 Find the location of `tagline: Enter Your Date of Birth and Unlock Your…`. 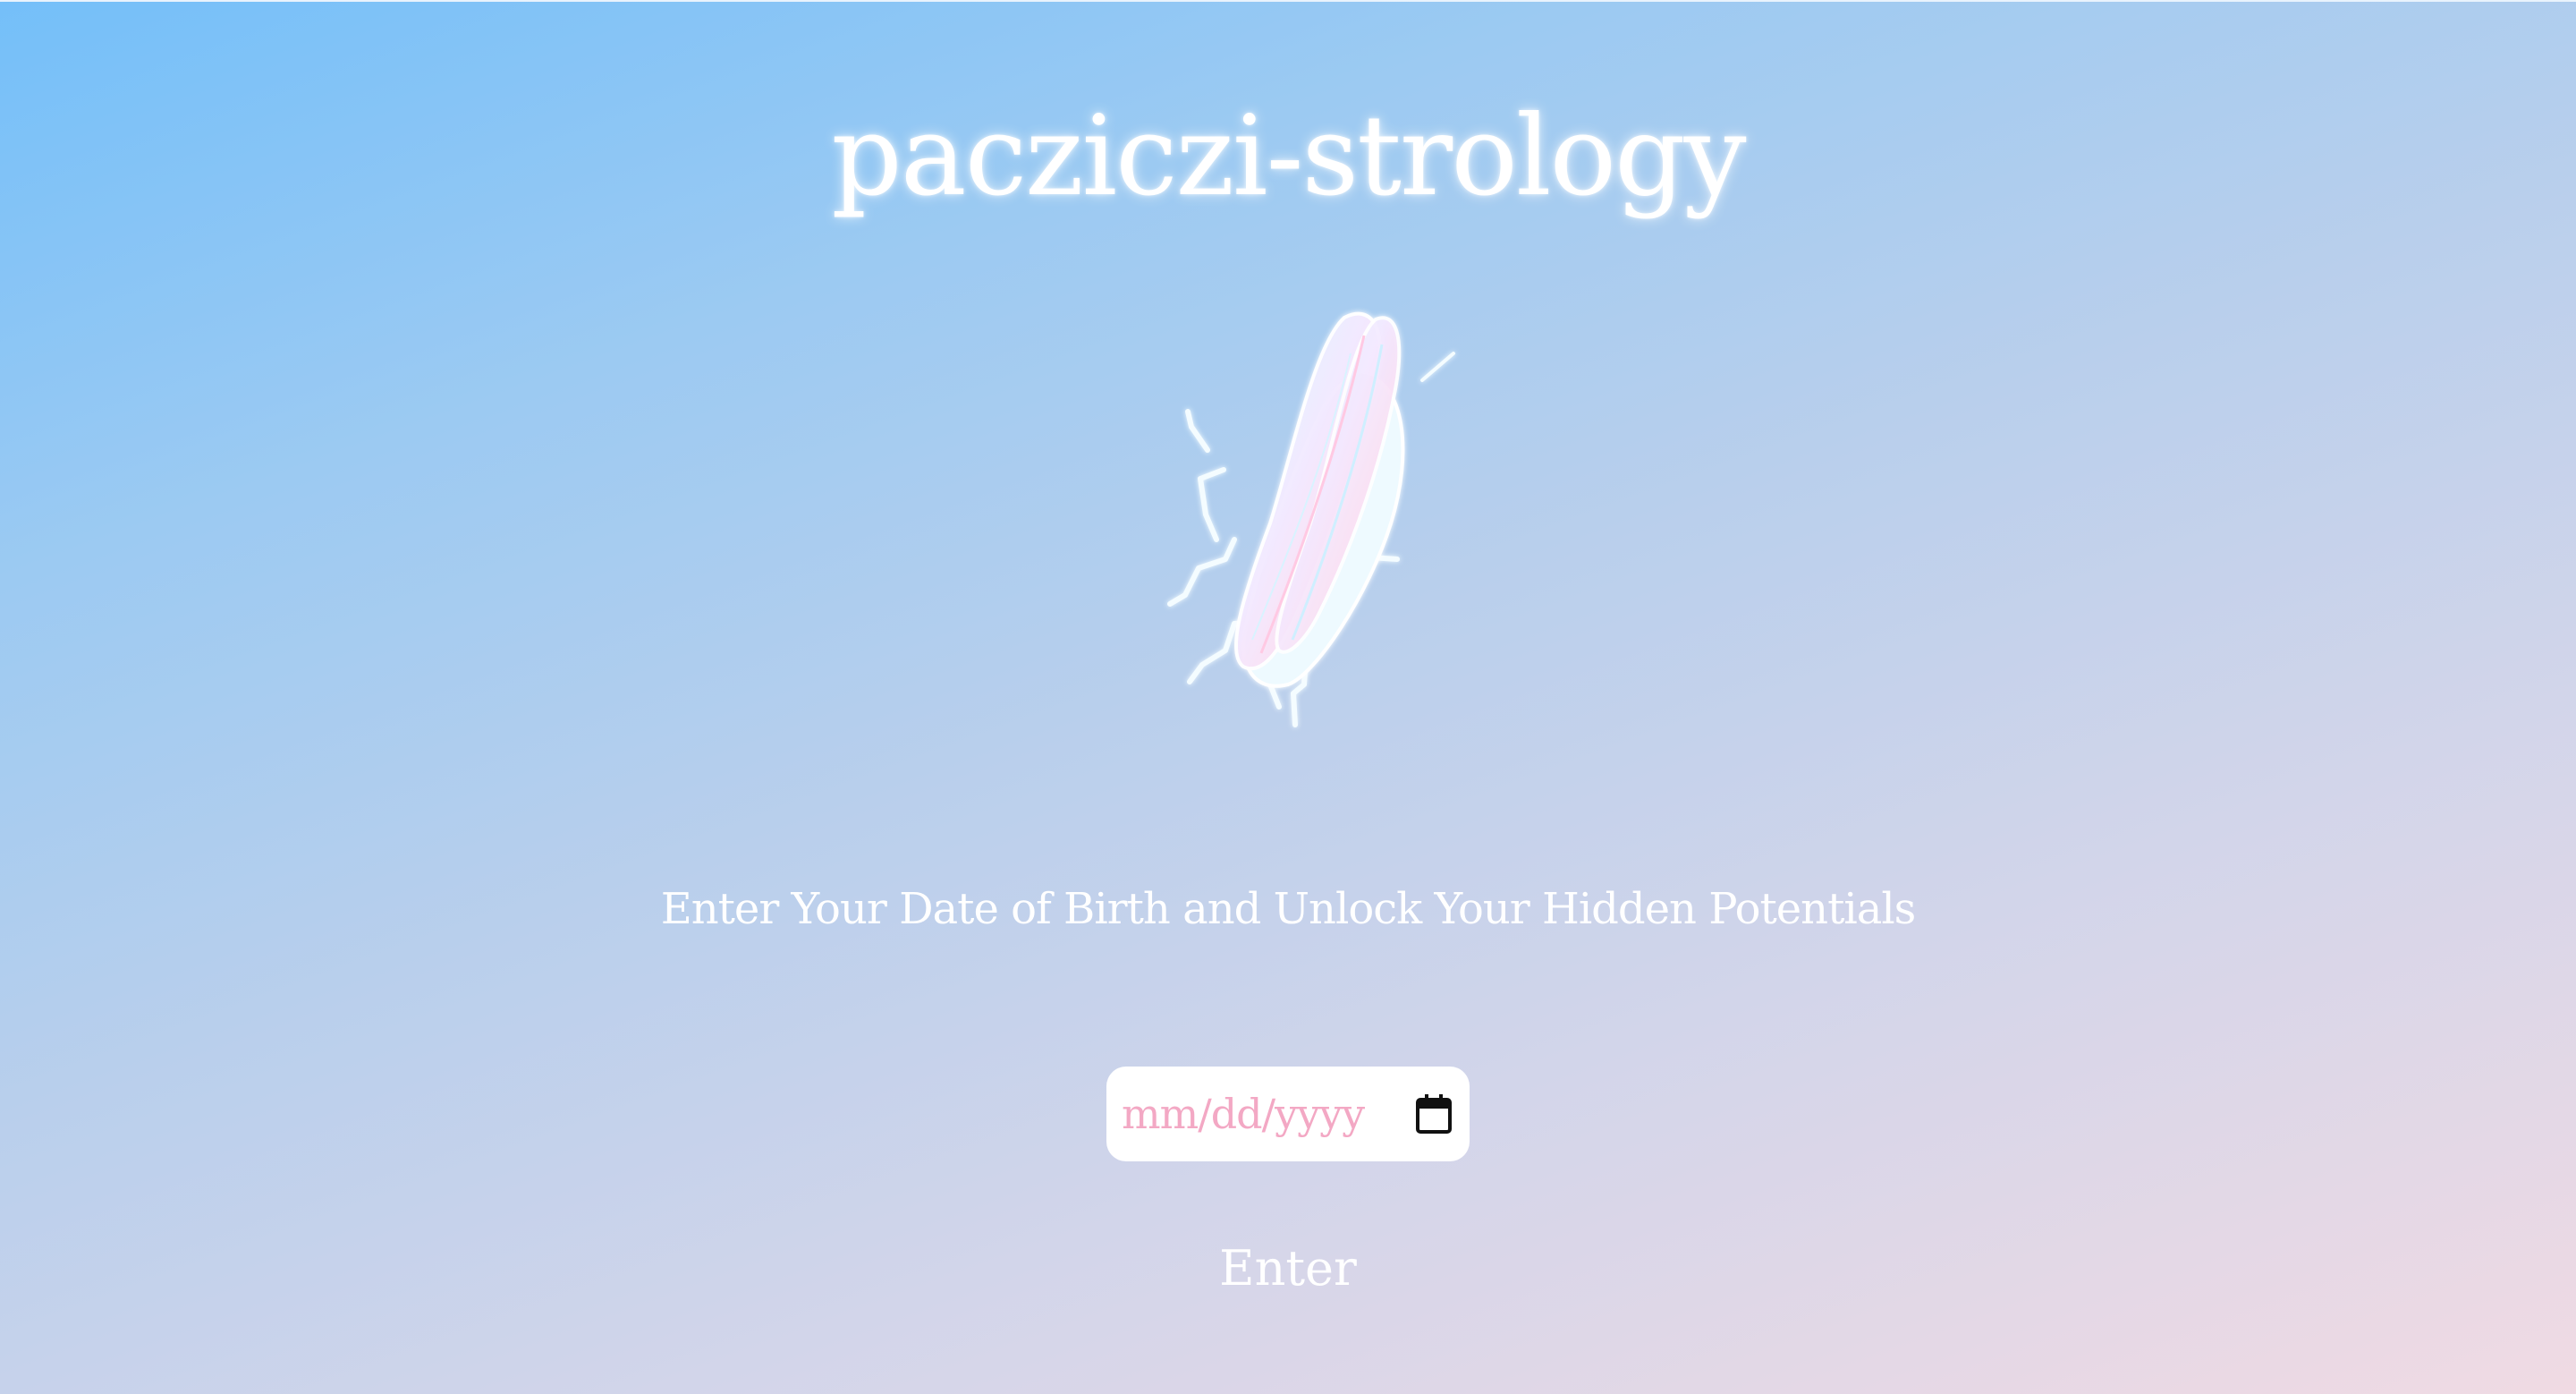

tagline: Enter Your Date of Birth and Unlock Your… is located at coordinates (1288, 909).